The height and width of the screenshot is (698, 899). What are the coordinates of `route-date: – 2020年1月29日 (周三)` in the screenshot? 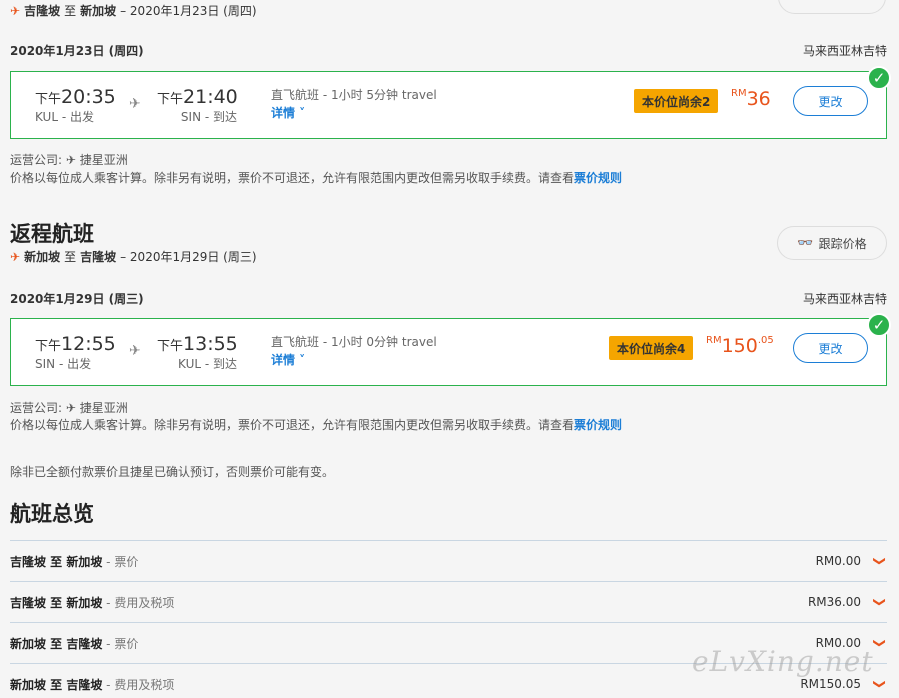 It's located at (188, 257).